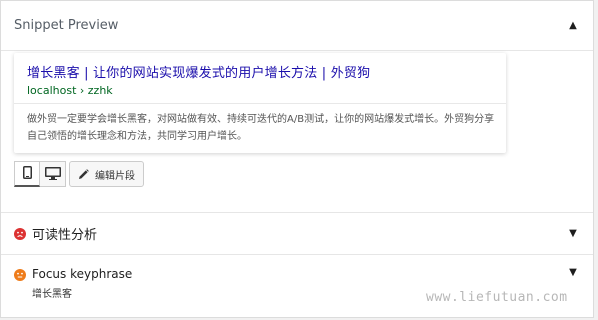 This screenshot has width=598, height=320. I want to click on snippet-preview-title: Snippet Preview, so click(66, 25).